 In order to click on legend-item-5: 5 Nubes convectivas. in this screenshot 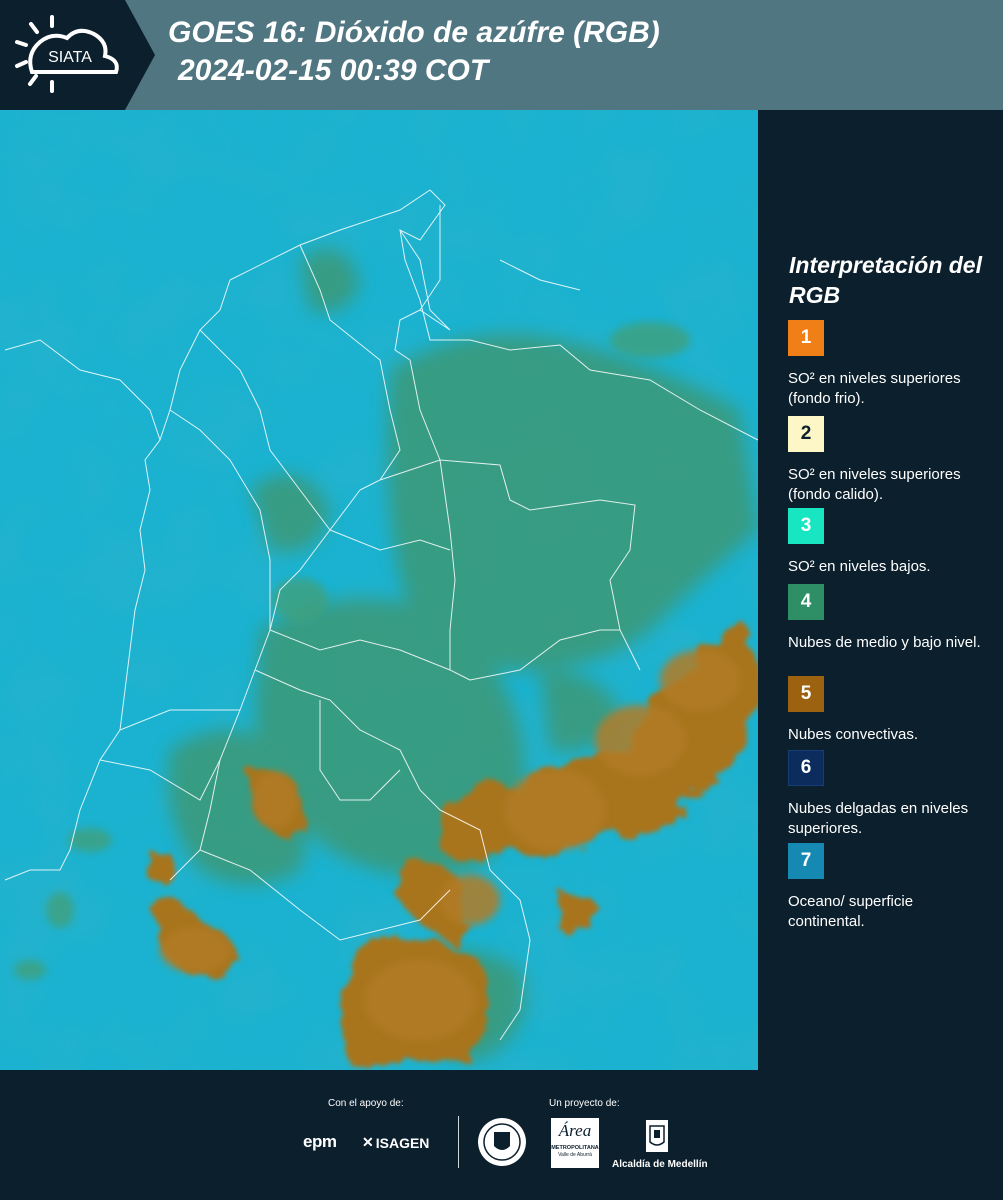, I will do `click(890, 710)`.